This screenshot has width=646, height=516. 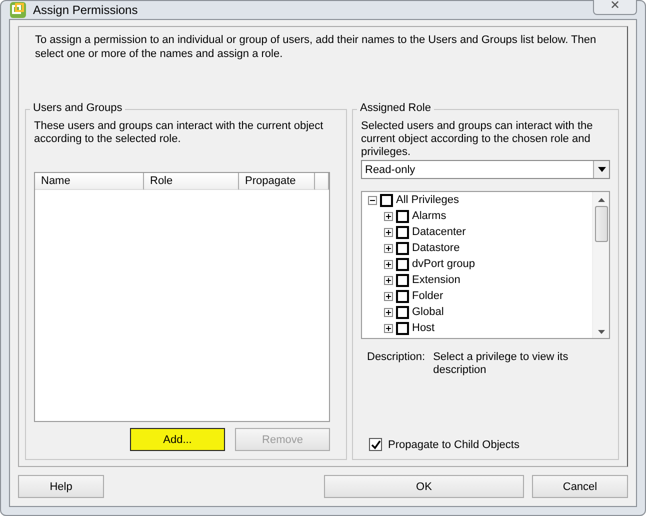 What do you see at coordinates (427, 200) in the screenshot?
I see `tree-item: All Privileges` at bounding box center [427, 200].